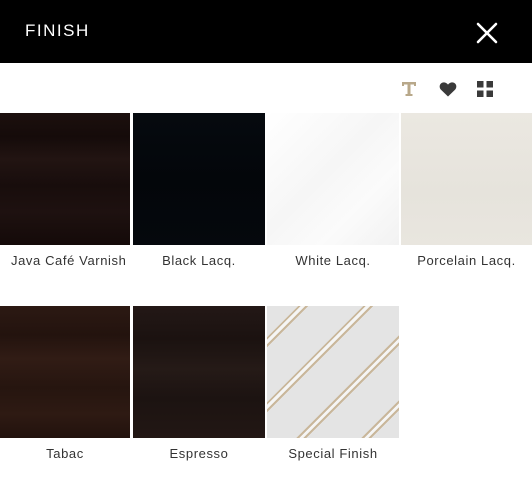 Image resolution: width=532 pixels, height=478 pixels. What do you see at coordinates (65, 179) in the screenshot?
I see `finish-swatch-java-cafe-varnish` at bounding box center [65, 179].